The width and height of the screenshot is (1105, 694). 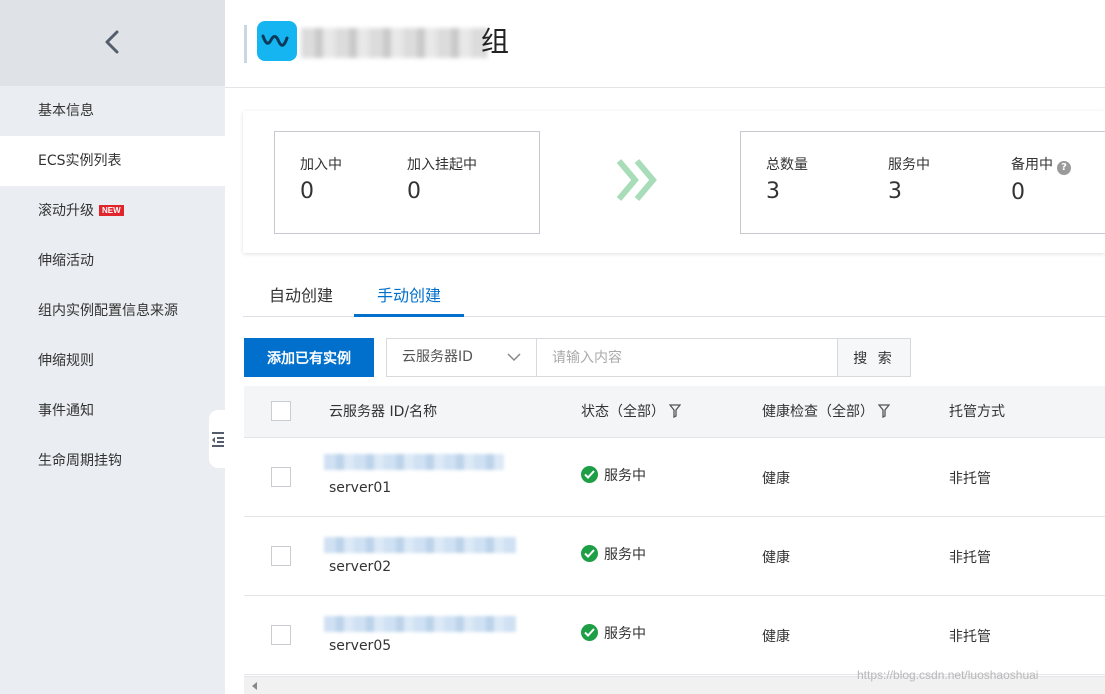 I want to click on blurred-group-name, so click(x=394, y=43).